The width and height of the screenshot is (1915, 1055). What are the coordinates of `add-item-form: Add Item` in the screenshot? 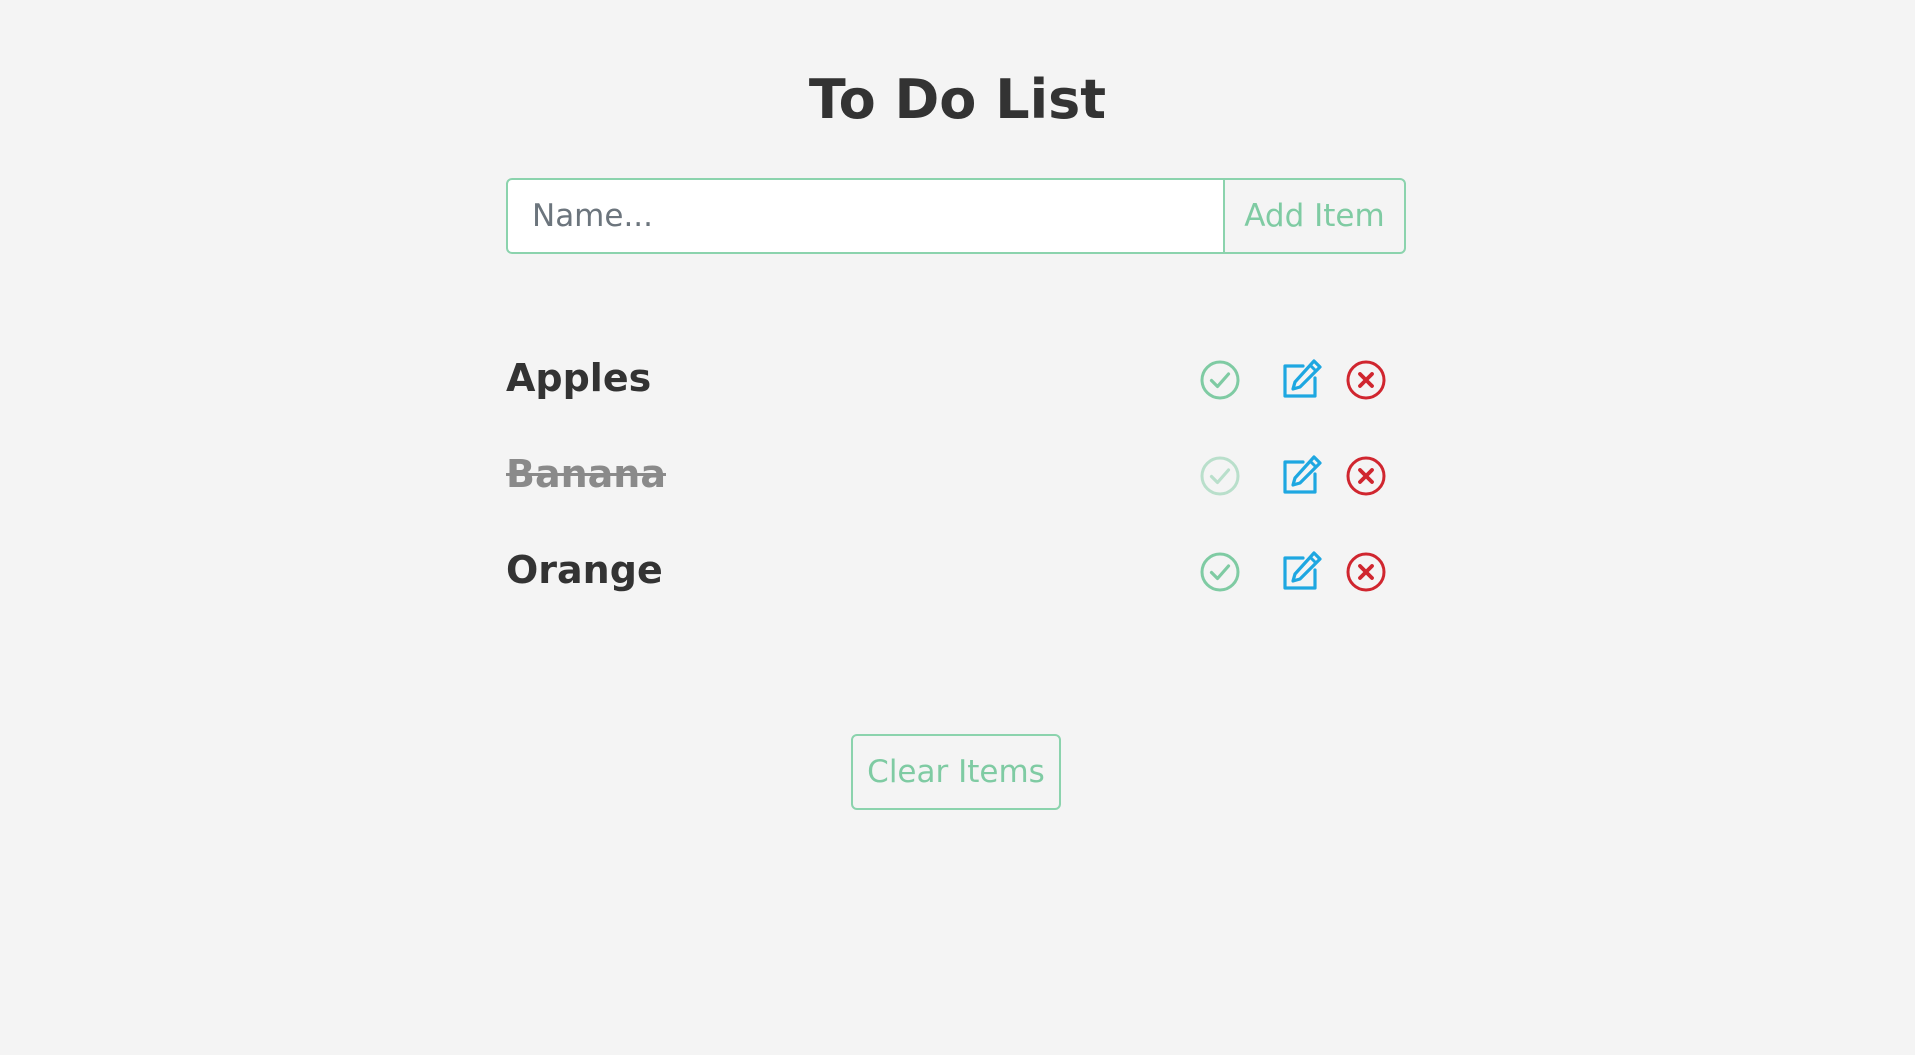 It's located at (956, 216).